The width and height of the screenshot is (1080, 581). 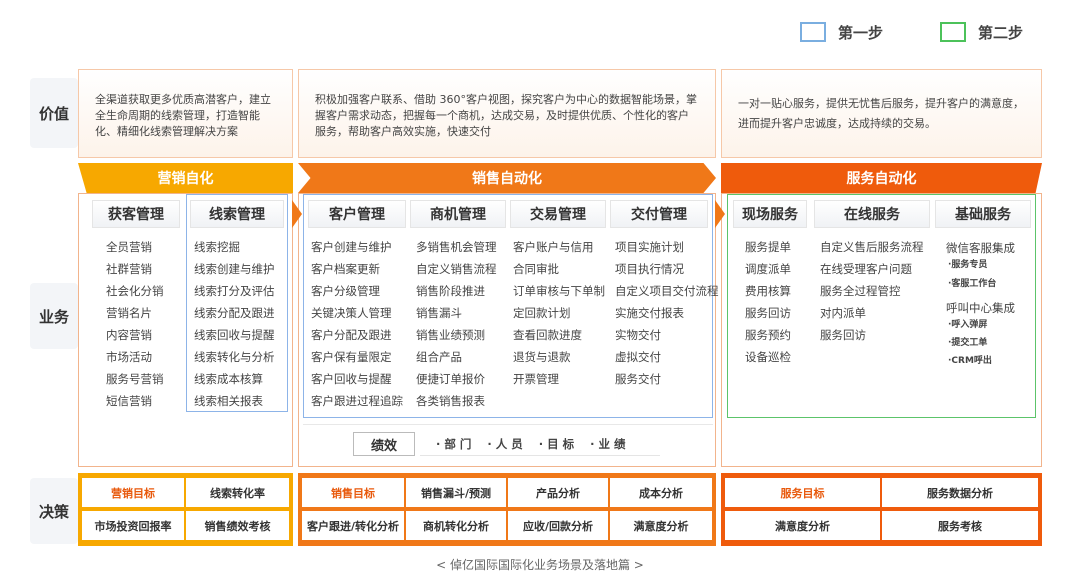 What do you see at coordinates (458, 214) in the screenshot?
I see `section-header-opportunity: 商机管理` at bounding box center [458, 214].